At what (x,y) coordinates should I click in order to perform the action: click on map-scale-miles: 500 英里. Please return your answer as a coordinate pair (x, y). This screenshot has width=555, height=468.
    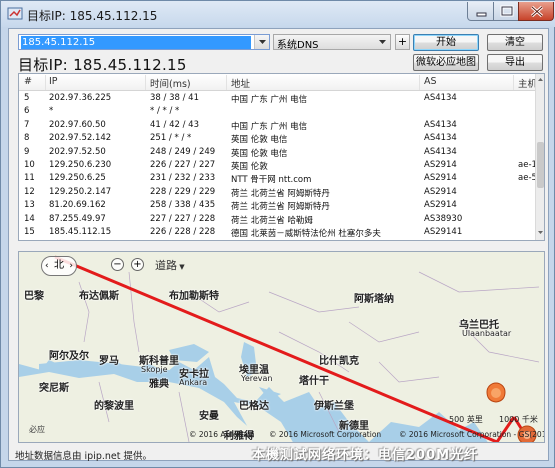
    Looking at the image, I should click on (466, 419).